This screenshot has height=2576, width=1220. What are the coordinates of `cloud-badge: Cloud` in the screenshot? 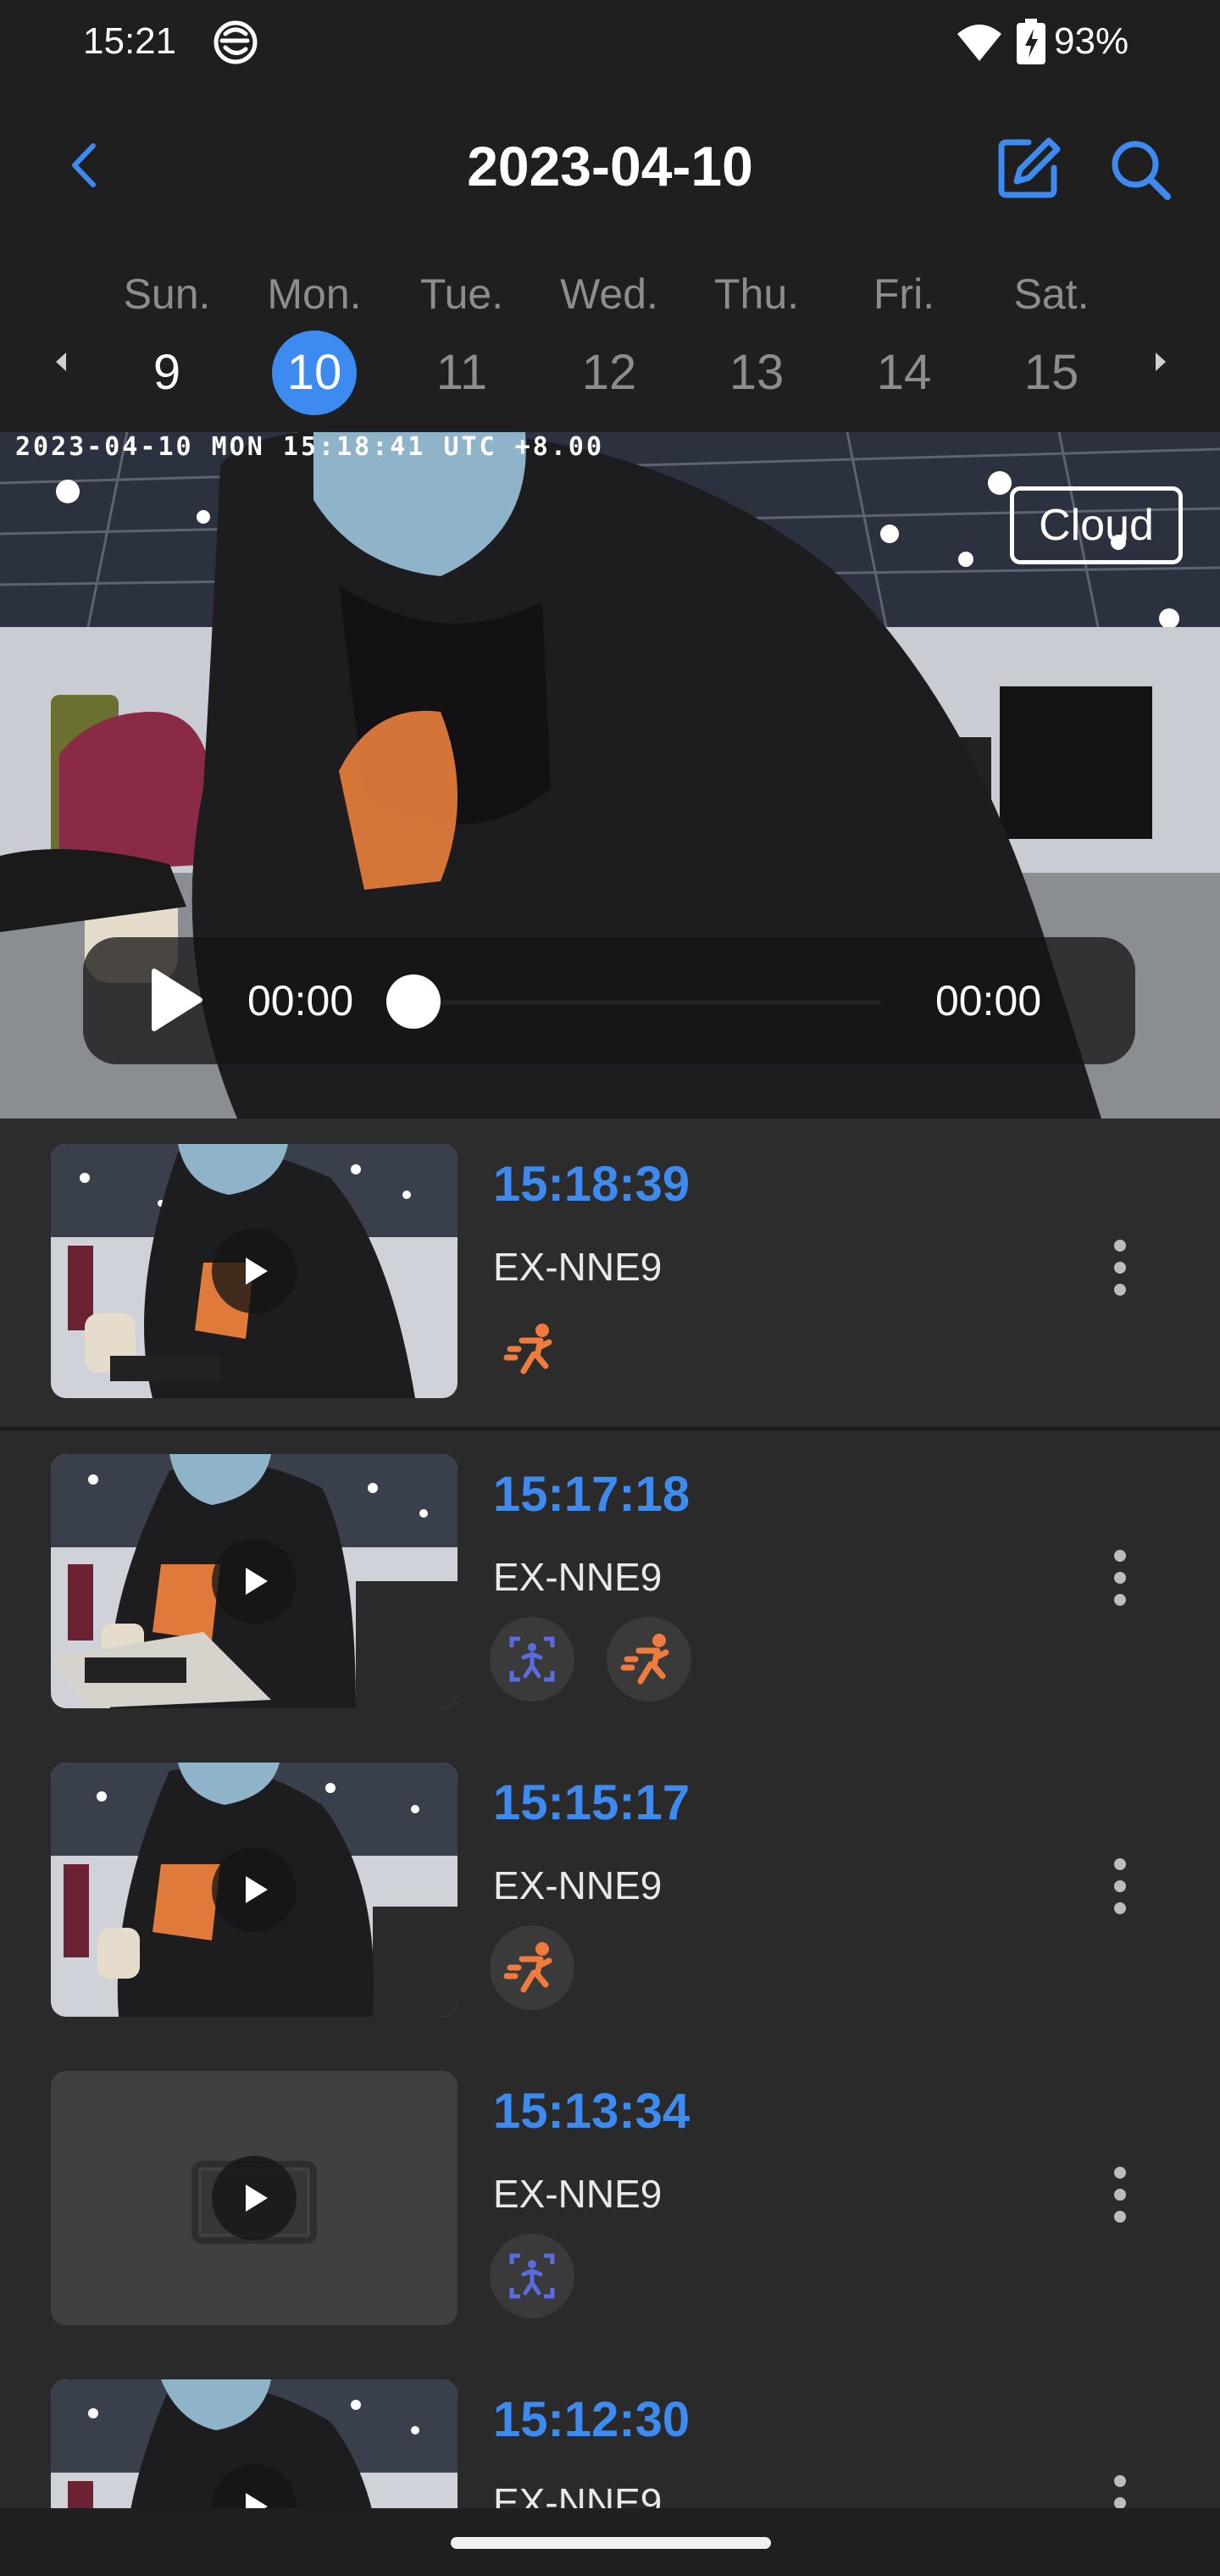 It's located at (1096, 525).